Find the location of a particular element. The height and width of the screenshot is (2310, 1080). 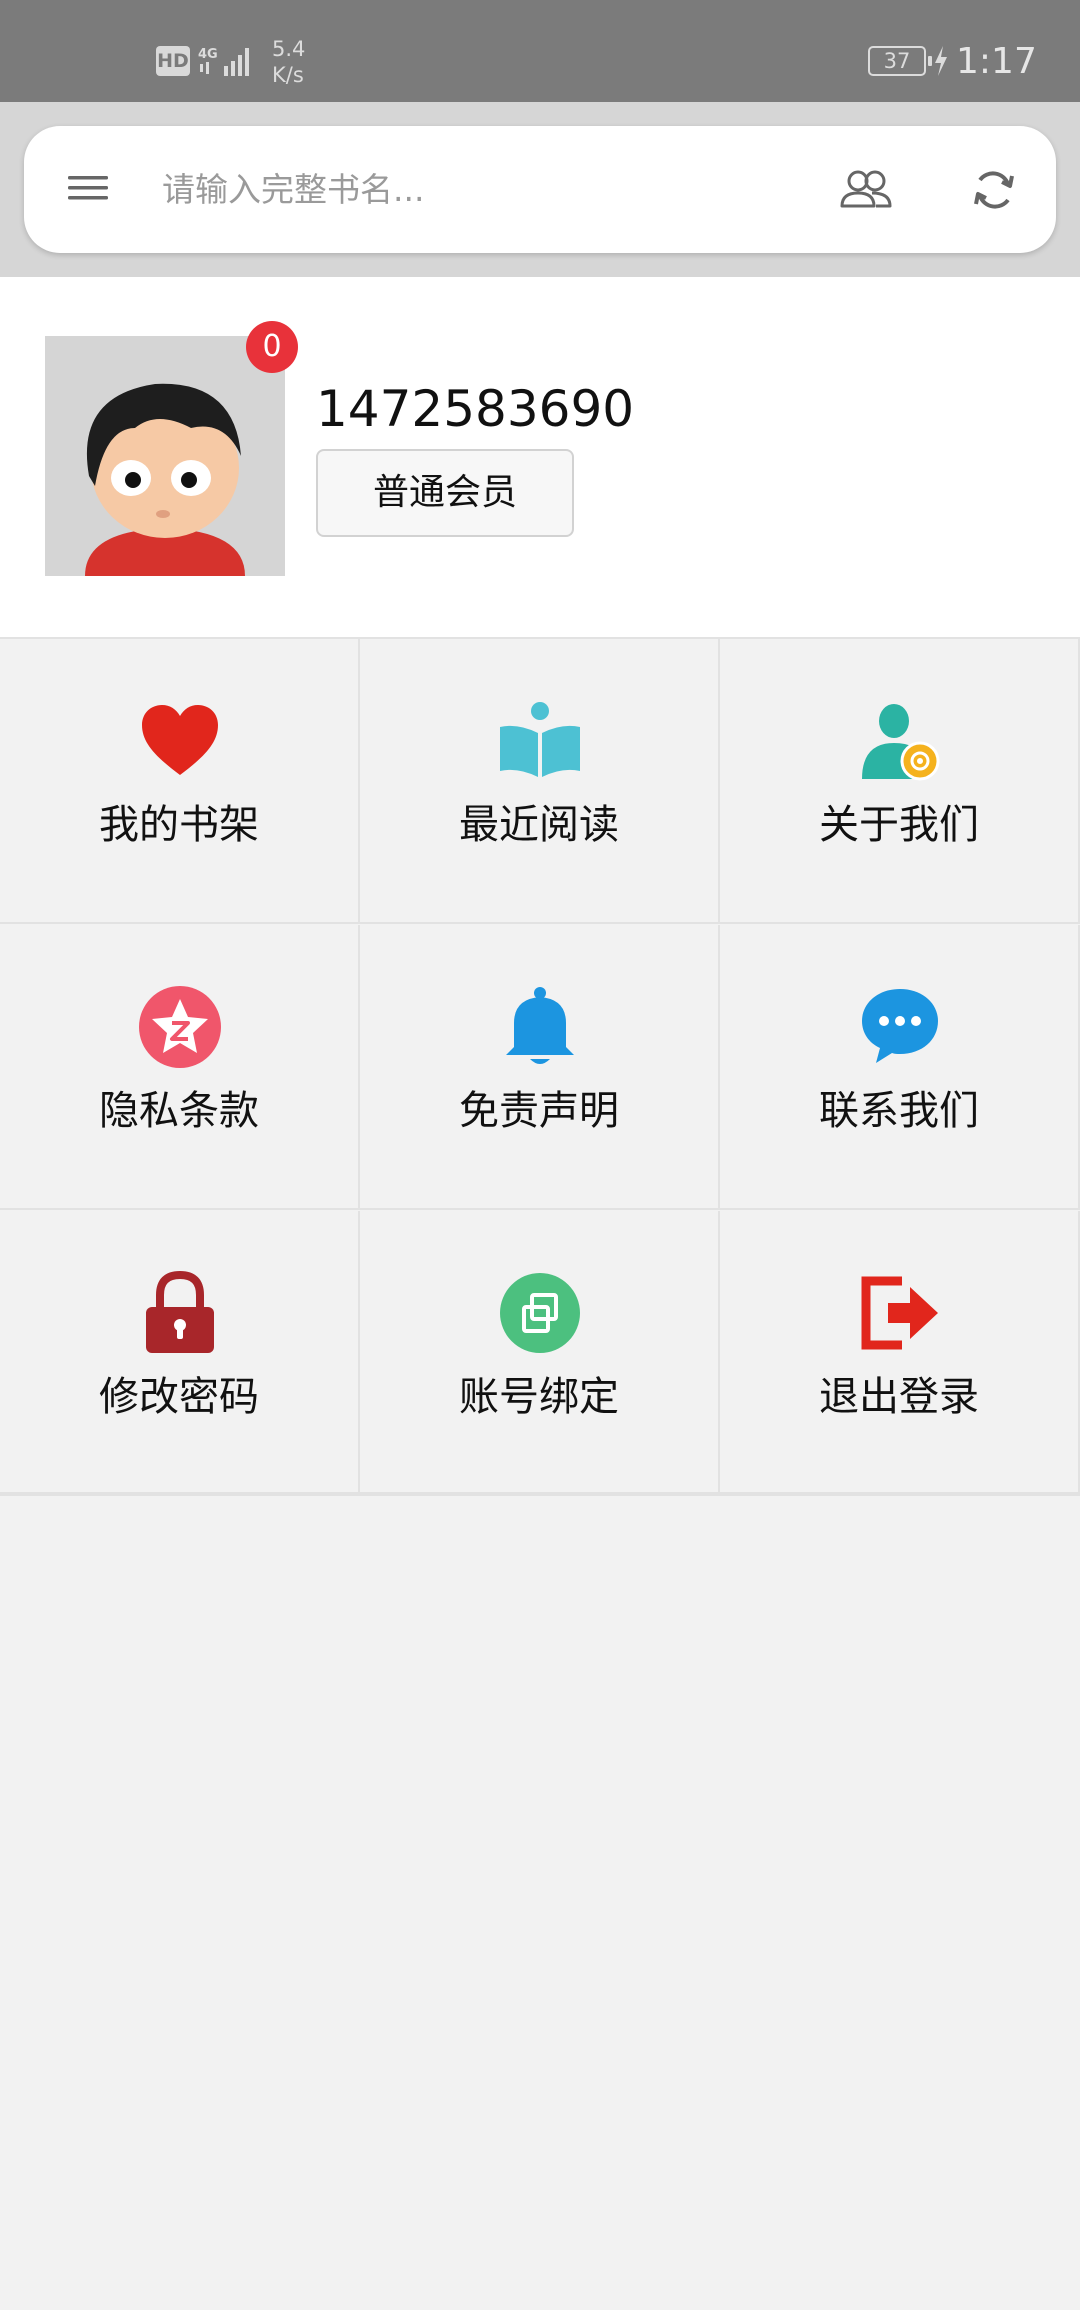

open-book-icon is located at coordinates (540, 739).